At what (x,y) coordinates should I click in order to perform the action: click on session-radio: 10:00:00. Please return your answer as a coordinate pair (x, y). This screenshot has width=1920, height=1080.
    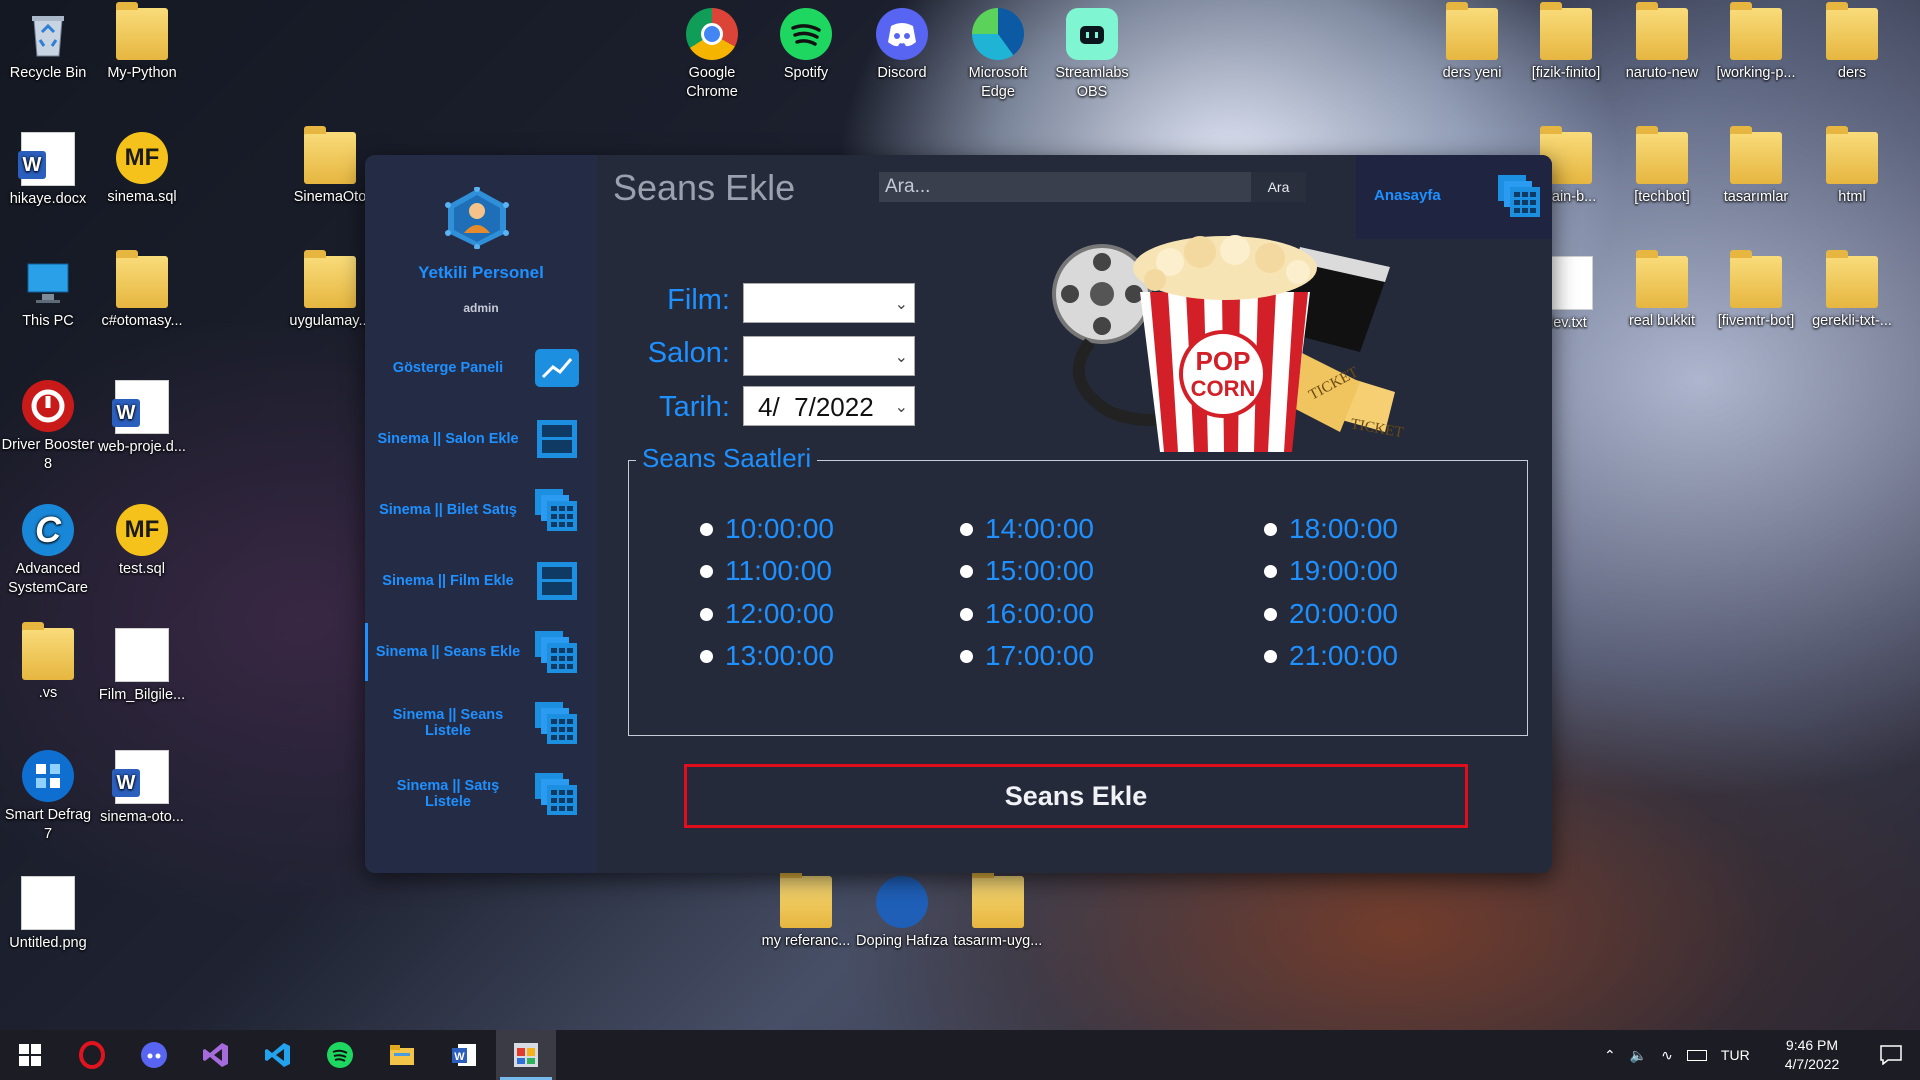
    Looking at the image, I should click on (767, 529).